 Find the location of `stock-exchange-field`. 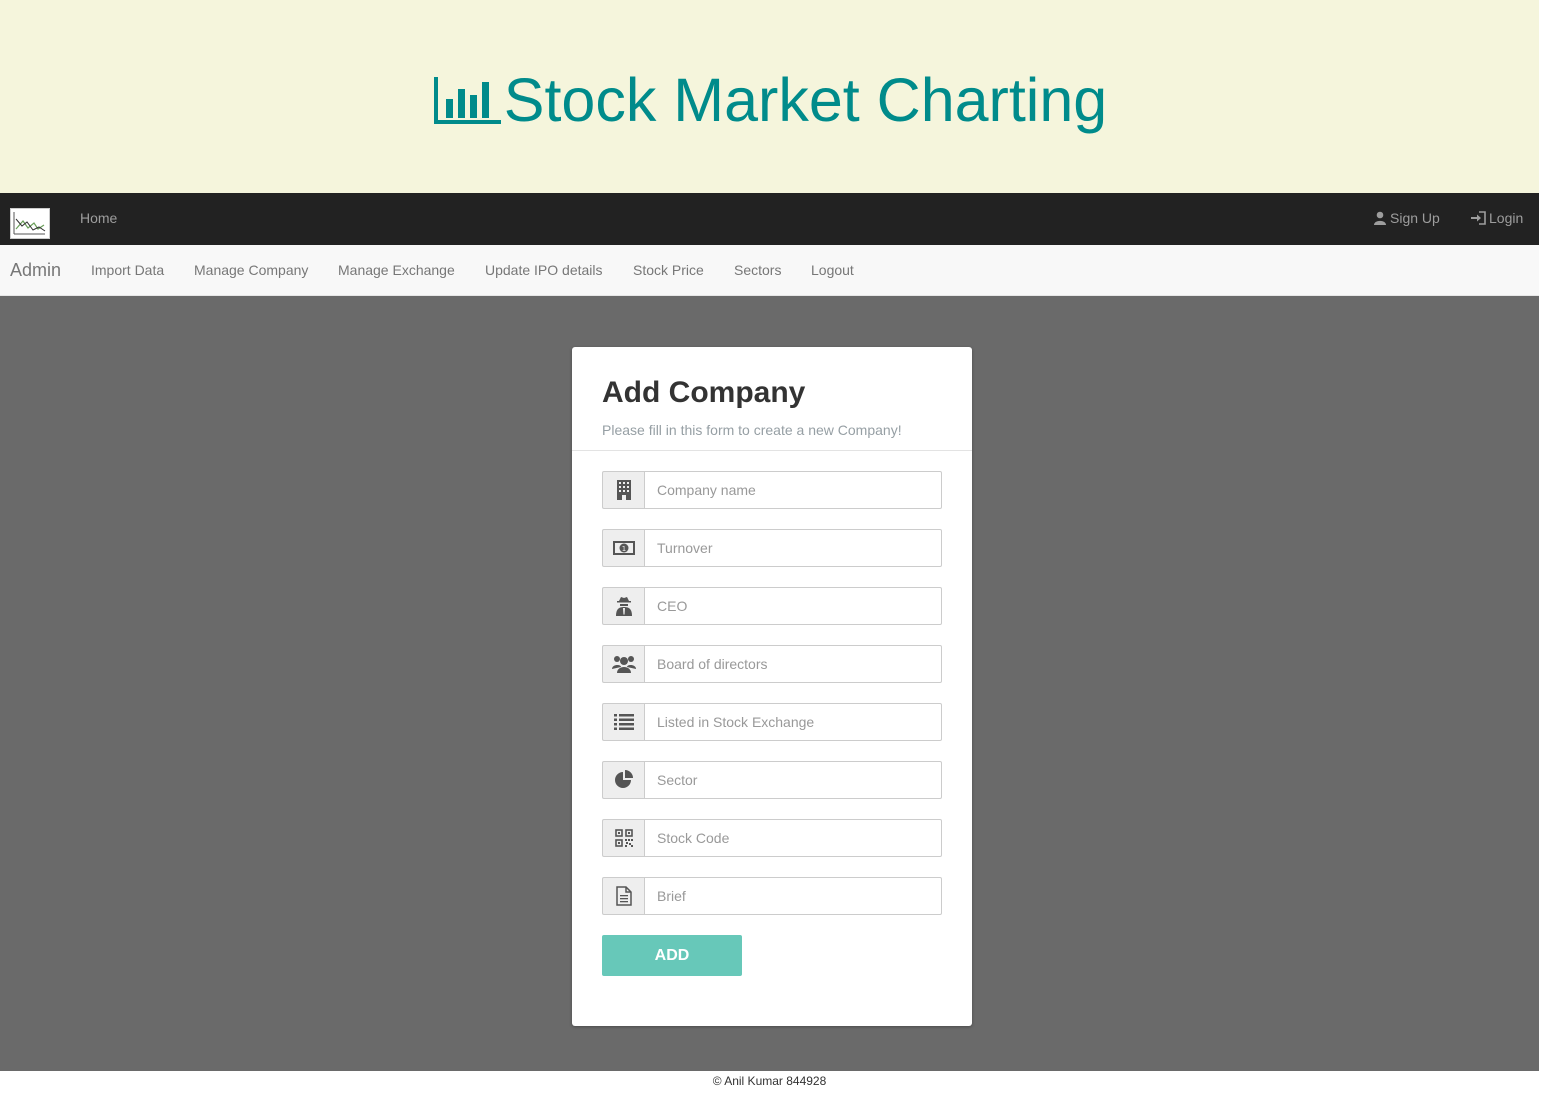

stock-exchange-field is located at coordinates (772, 722).